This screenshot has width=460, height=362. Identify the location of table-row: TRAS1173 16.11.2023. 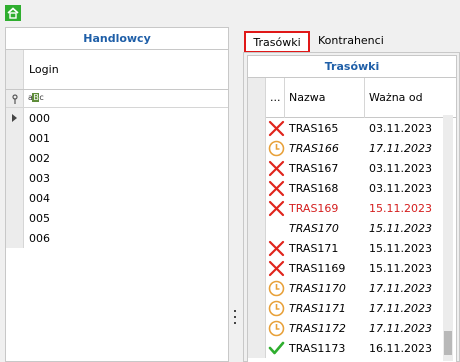
(352, 348).